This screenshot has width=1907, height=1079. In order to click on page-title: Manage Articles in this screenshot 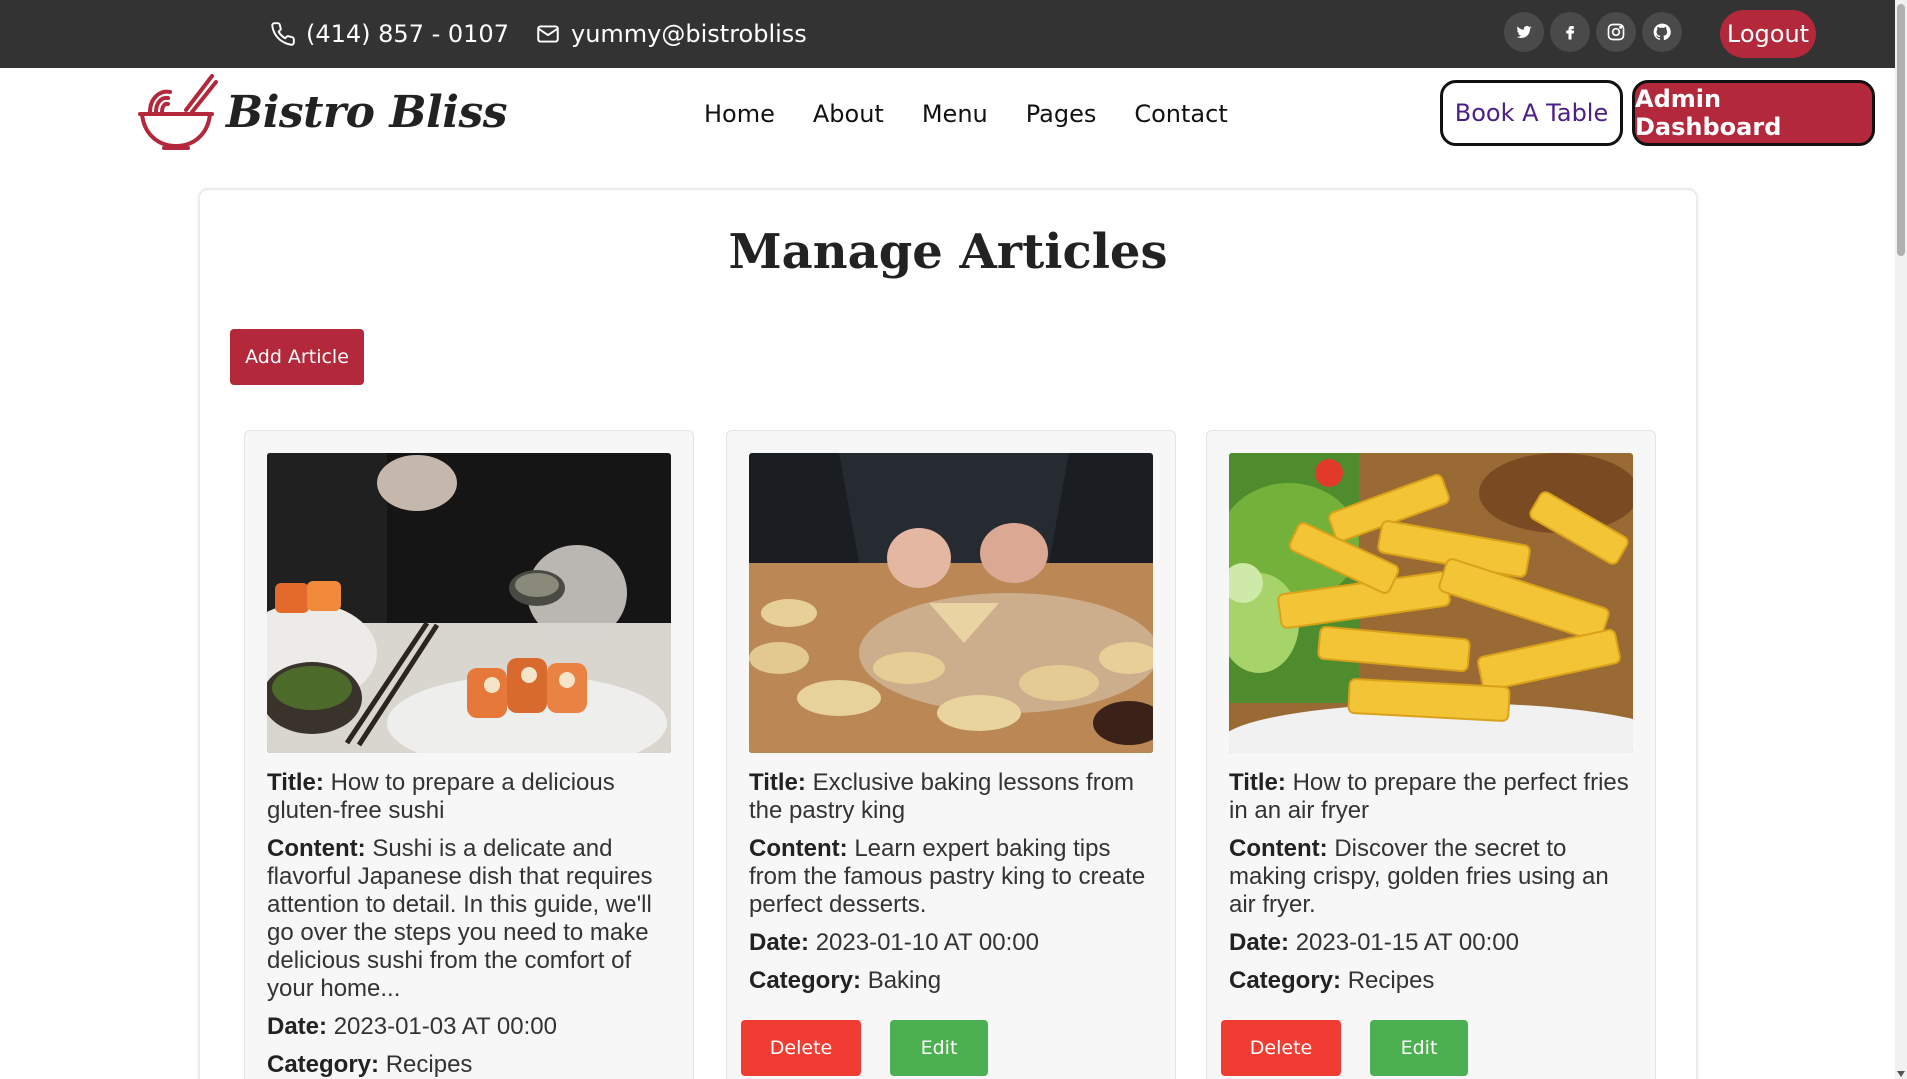, I will do `click(948, 252)`.